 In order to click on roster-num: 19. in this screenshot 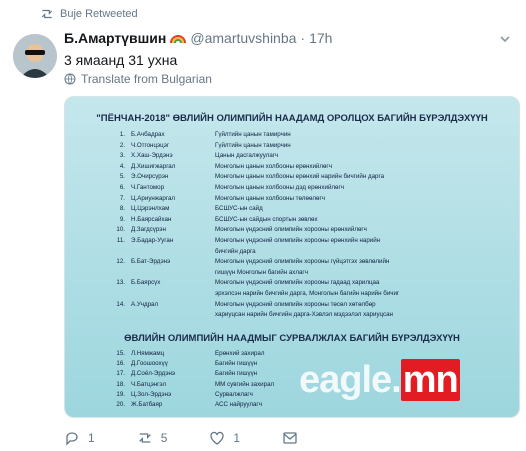, I will do `click(120, 394)`.